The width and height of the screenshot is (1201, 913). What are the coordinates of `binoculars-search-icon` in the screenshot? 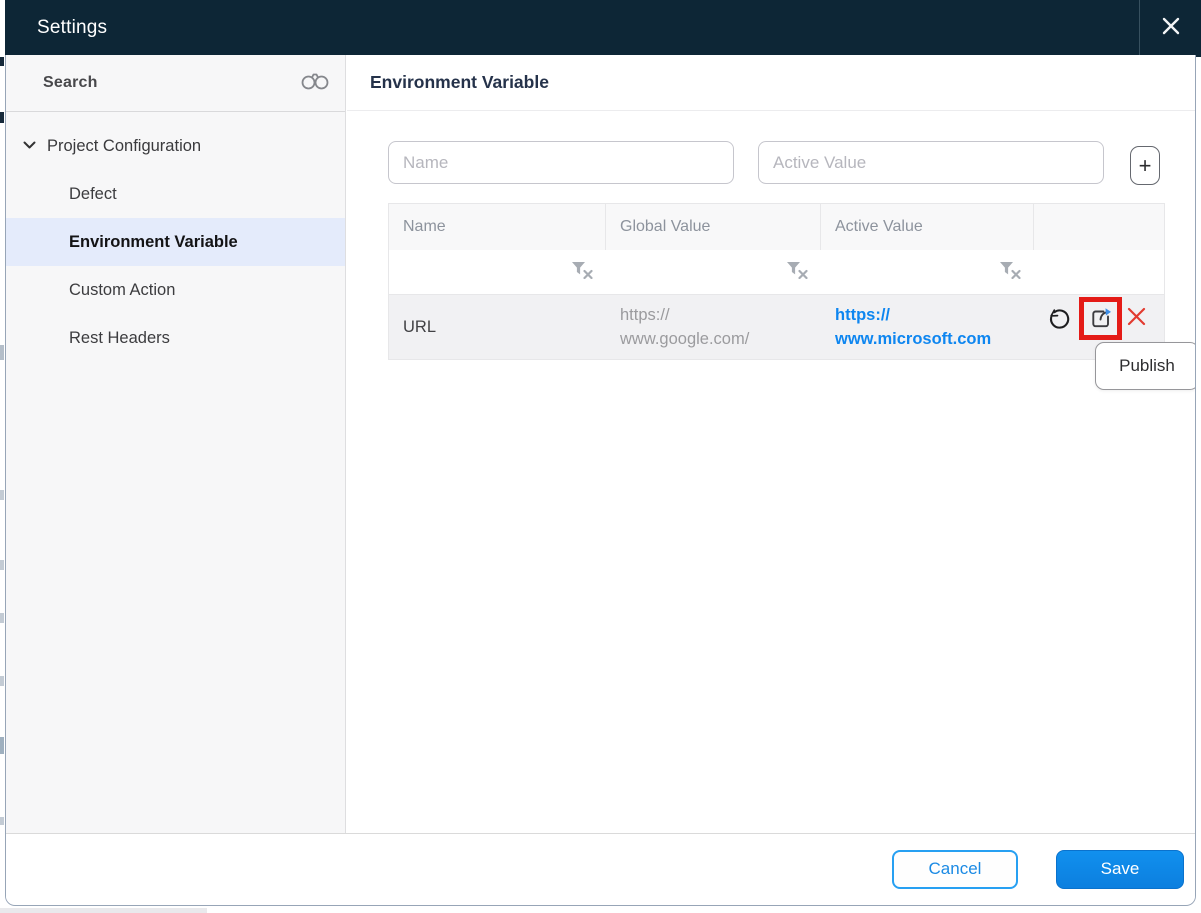 It's located at (315, 83).